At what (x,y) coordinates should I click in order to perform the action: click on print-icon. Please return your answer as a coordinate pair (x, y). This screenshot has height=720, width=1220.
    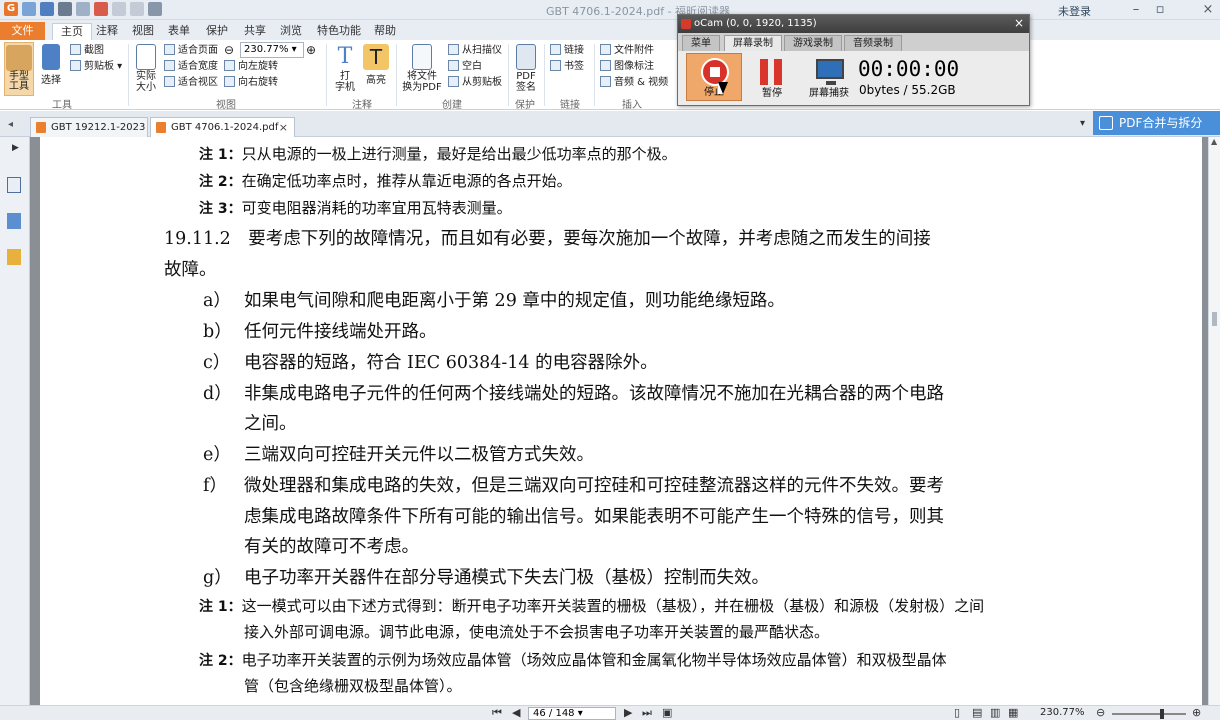
    Looking at the image, I should click on (65, 9).